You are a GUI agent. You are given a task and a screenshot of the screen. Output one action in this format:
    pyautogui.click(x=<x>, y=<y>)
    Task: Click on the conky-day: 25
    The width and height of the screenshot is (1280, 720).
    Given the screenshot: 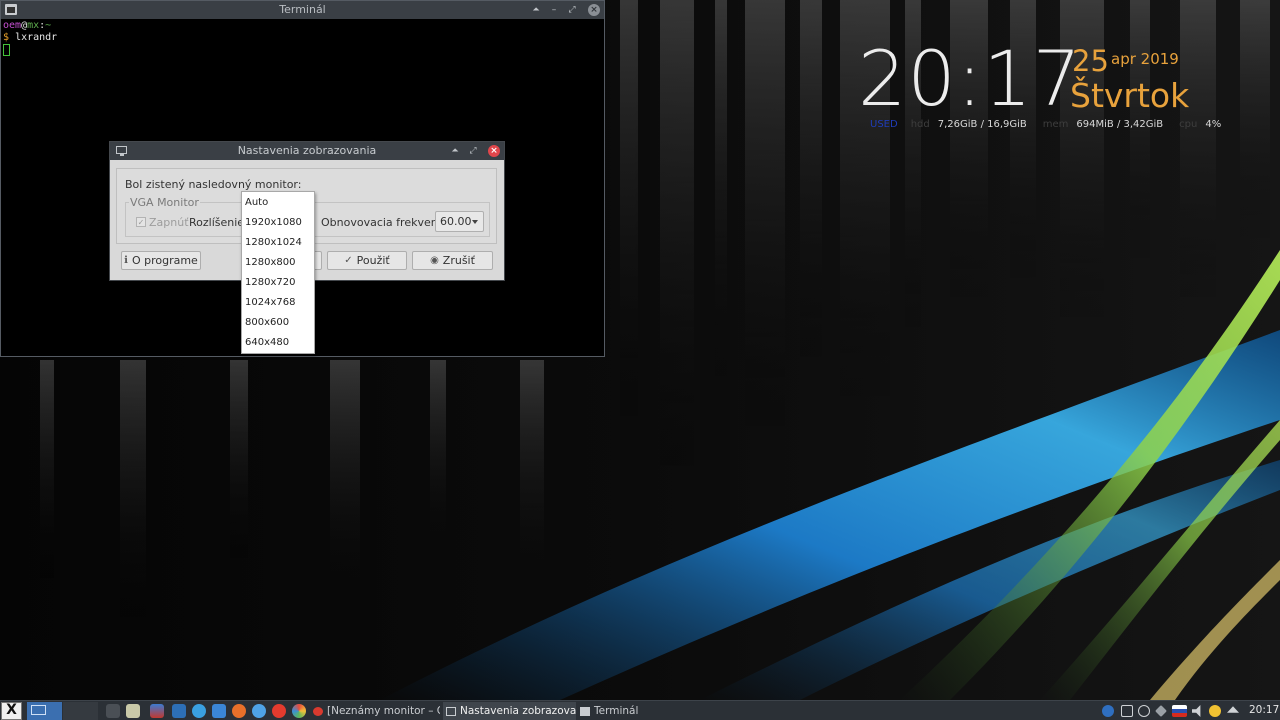 What is the action you would take?
    pyautogui.click(x=1090, y=61)
    